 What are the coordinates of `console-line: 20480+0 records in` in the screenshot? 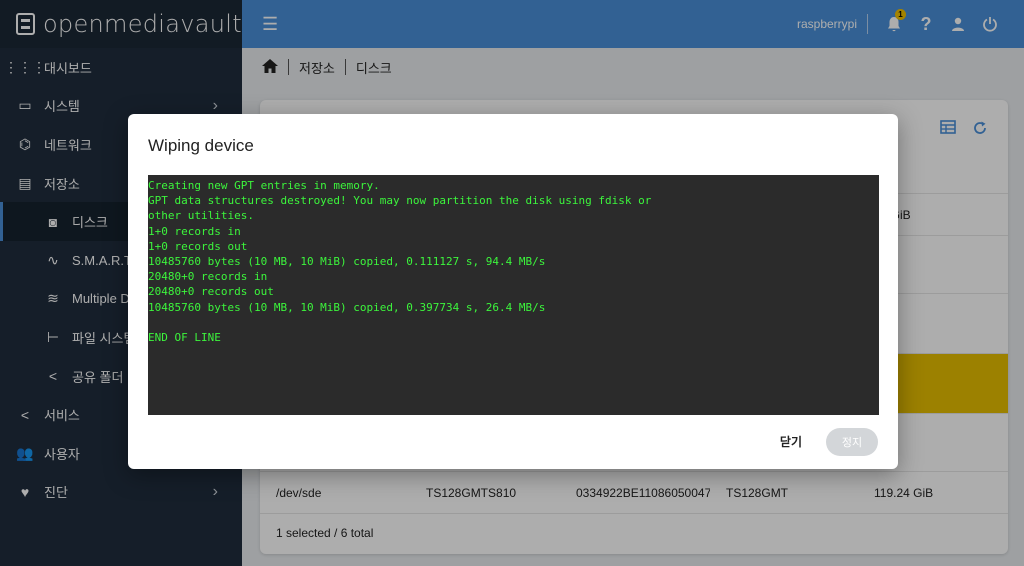 It's located at (208, 277).